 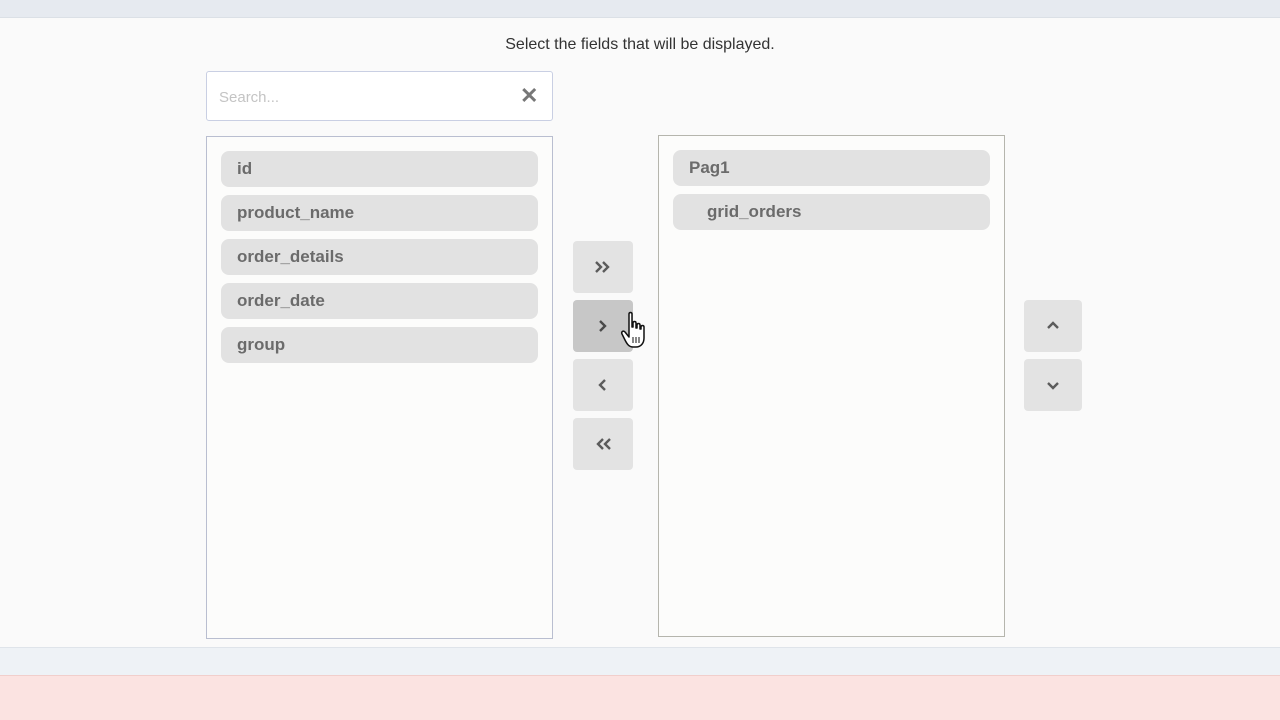 I want to click on double-chevron-right-icon, so click(x=602, y=267).